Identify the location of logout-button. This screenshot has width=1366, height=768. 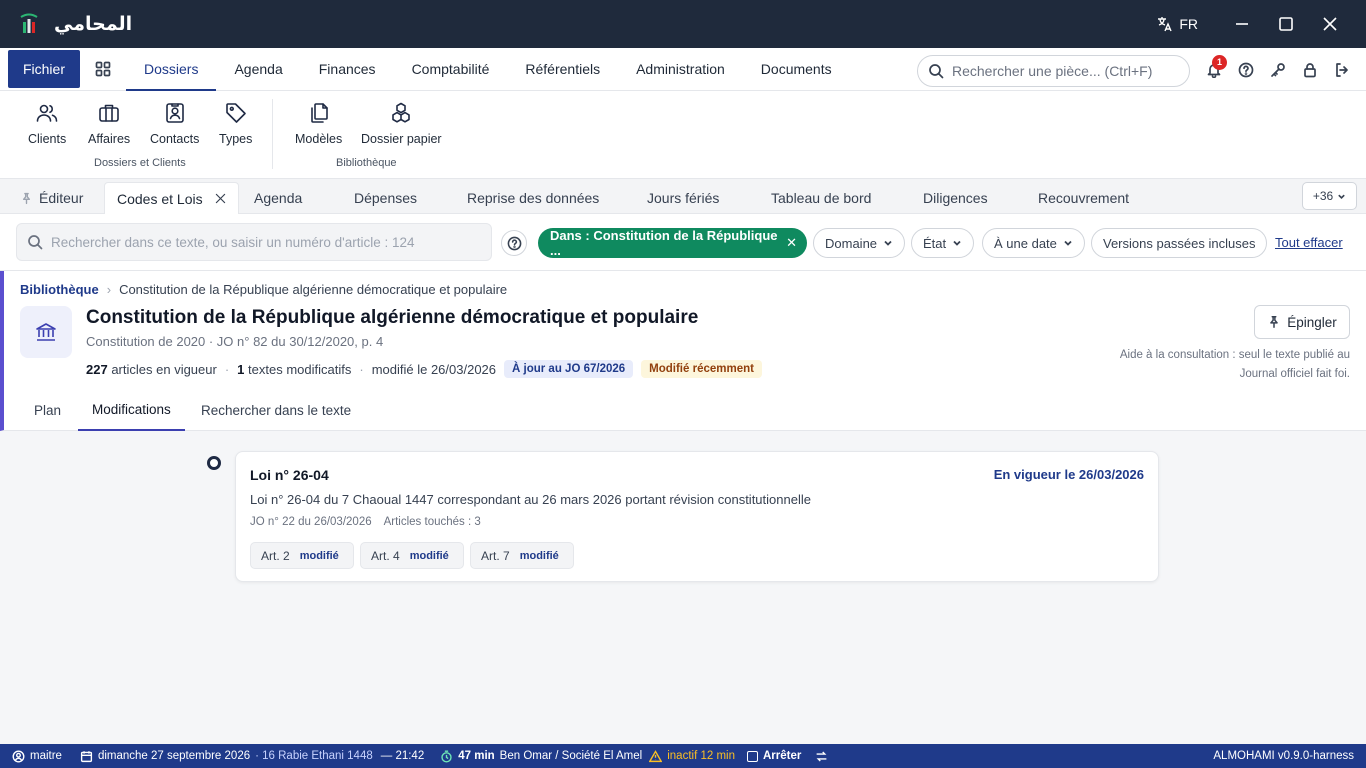
(1342, 70).